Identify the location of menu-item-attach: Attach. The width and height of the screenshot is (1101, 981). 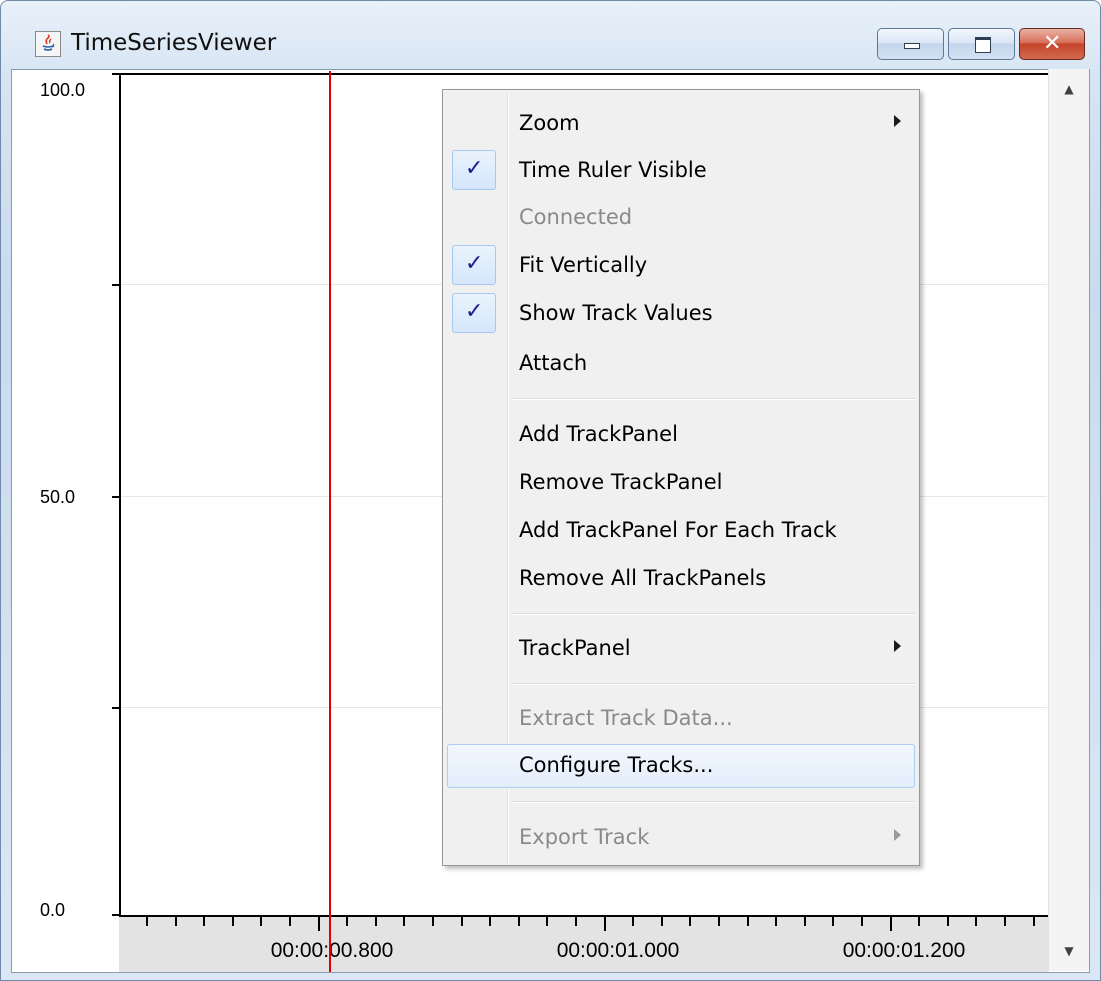
(681, 364).